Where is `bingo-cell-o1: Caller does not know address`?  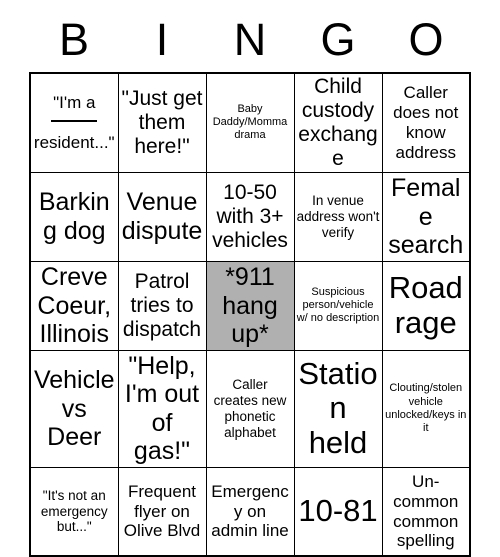 bingo-cell-o1: Caller does not know address is located at coordinates (426, 122).